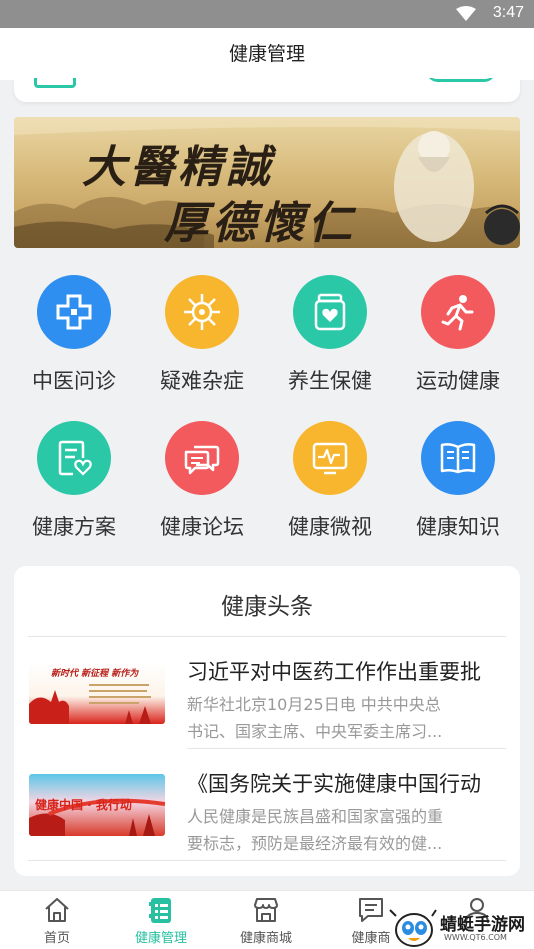 Image resolution: width=534 pixels, height=949 pixels. What do you see at coordinates (330, 381) in the screenshot?
I see `category-label: 养生保健` at bounding box center [330, 381].